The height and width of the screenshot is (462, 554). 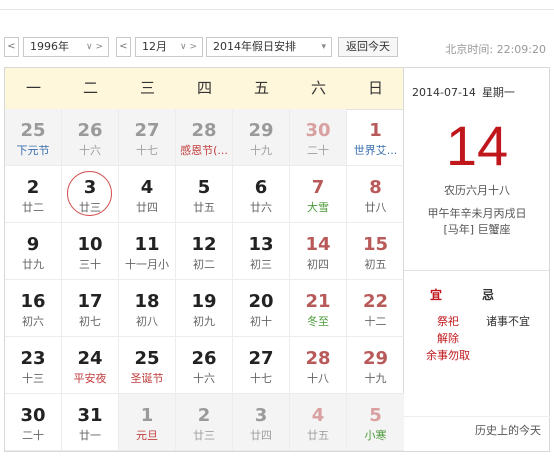 What do you see at coordinates (318, 207) in the screenshot?
I see `day-lunar-label: 大雪` at bounding box center [318, 207].